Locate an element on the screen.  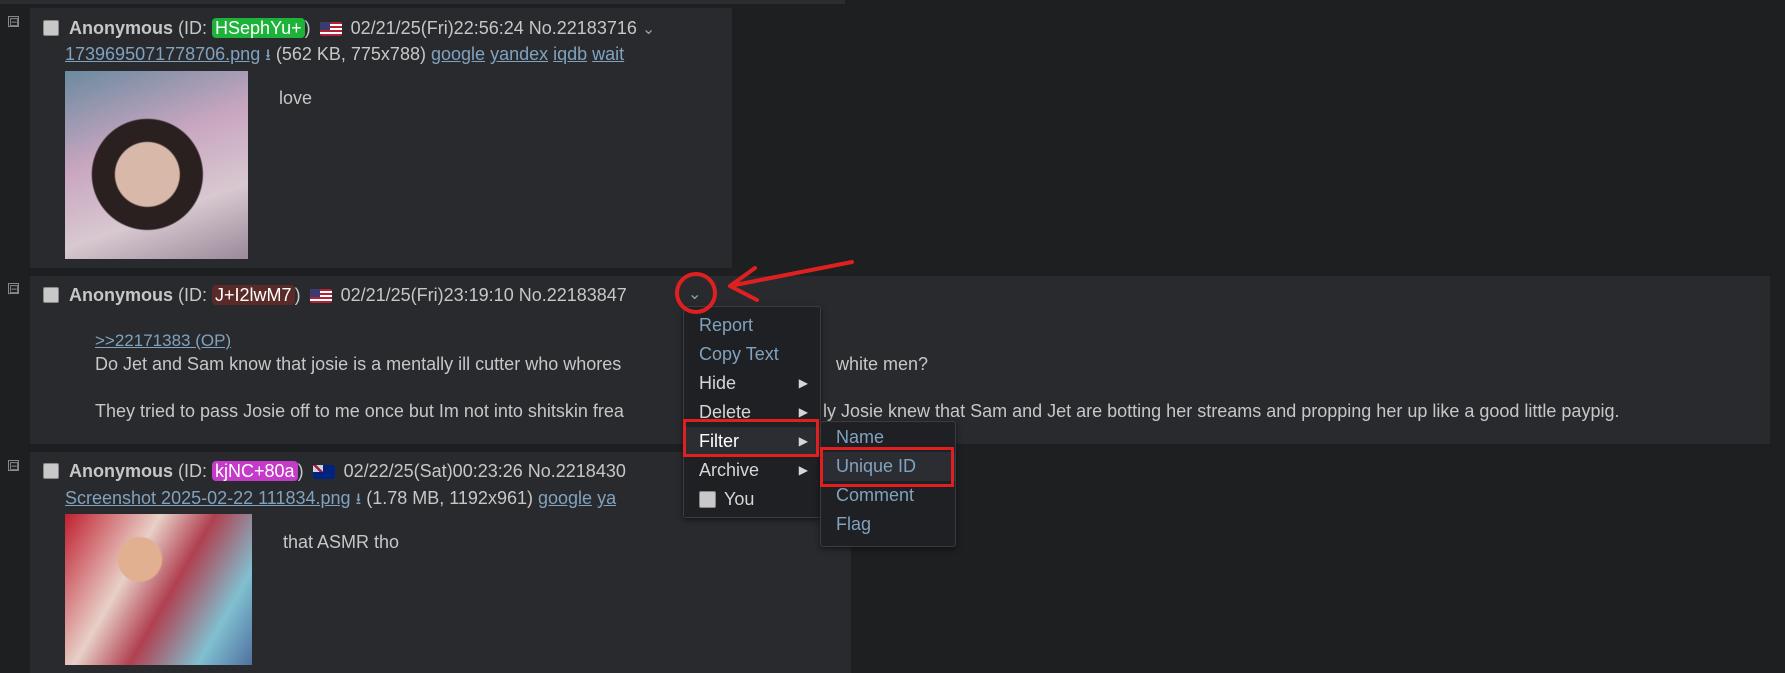
annotation-overlay is located at coordinates (764, 287).